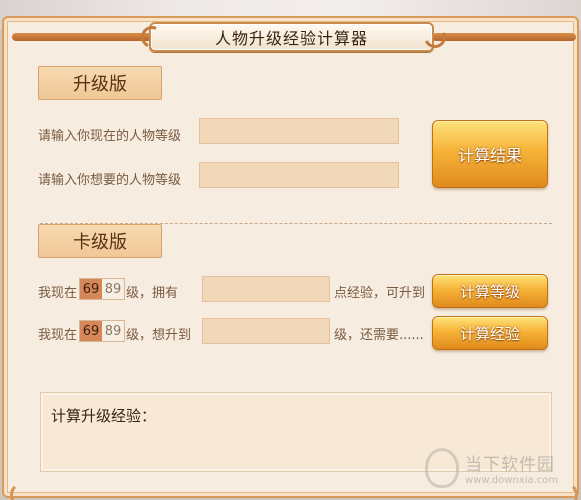 This screenshot has width=581, height=500. What do you see at coordinates (299, 175) in the screenshot?
I see `target-level-input` at bounding box center [299, 175].